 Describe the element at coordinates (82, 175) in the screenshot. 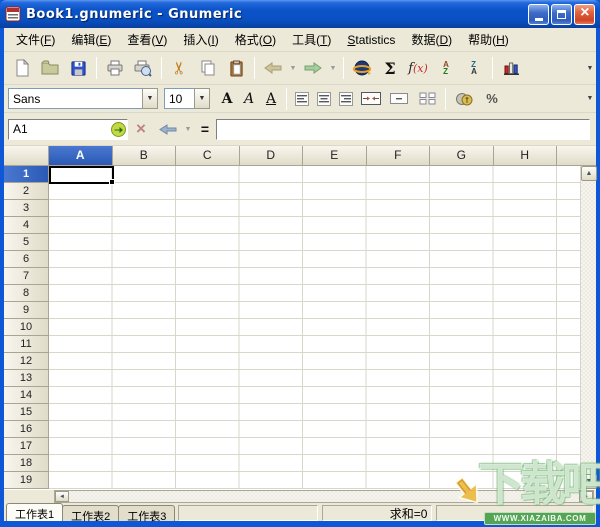

I see `active-cell-selection` at that location.